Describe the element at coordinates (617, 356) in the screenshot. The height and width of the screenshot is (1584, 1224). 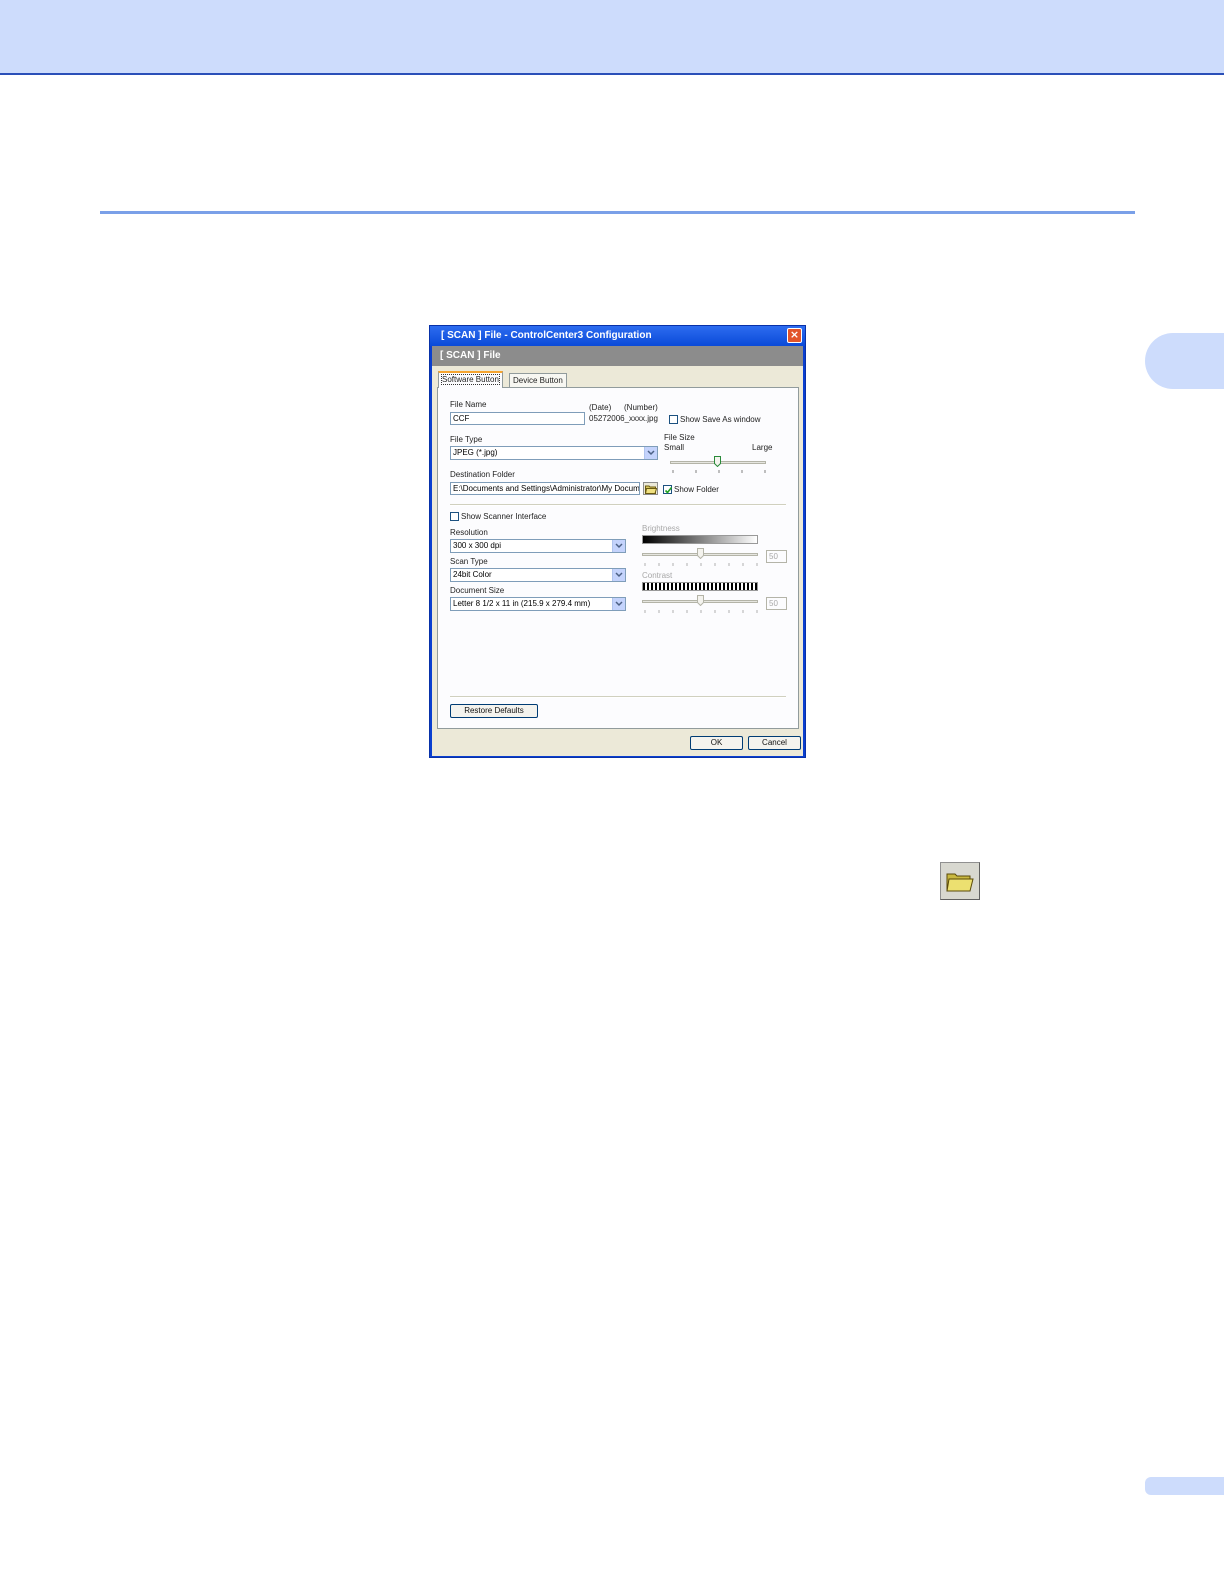
I see `dialog-banner: [ SCAN ] File` at that location.